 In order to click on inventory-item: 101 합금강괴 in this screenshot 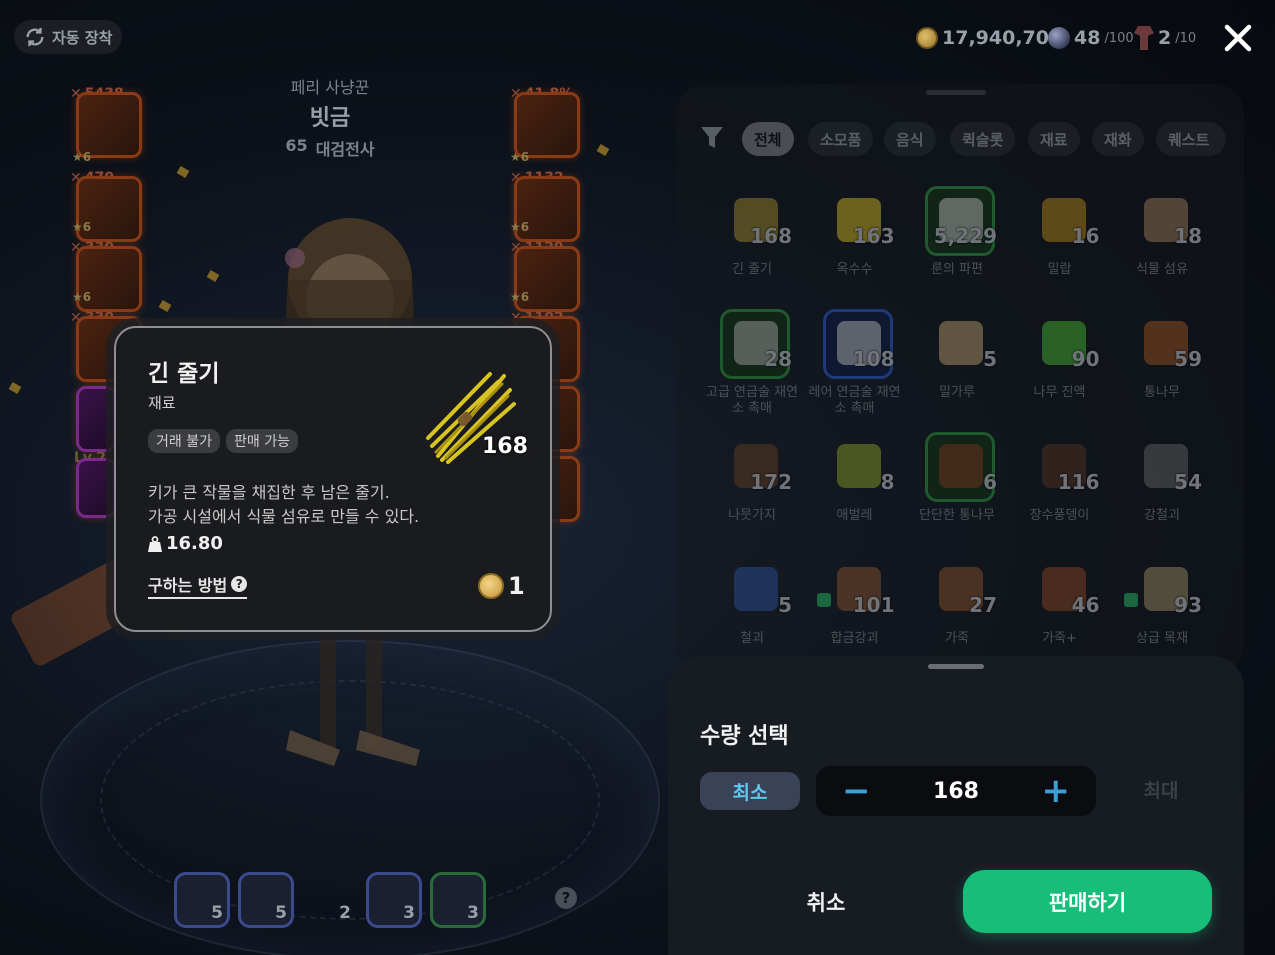, I will do `click(855, 610)`.